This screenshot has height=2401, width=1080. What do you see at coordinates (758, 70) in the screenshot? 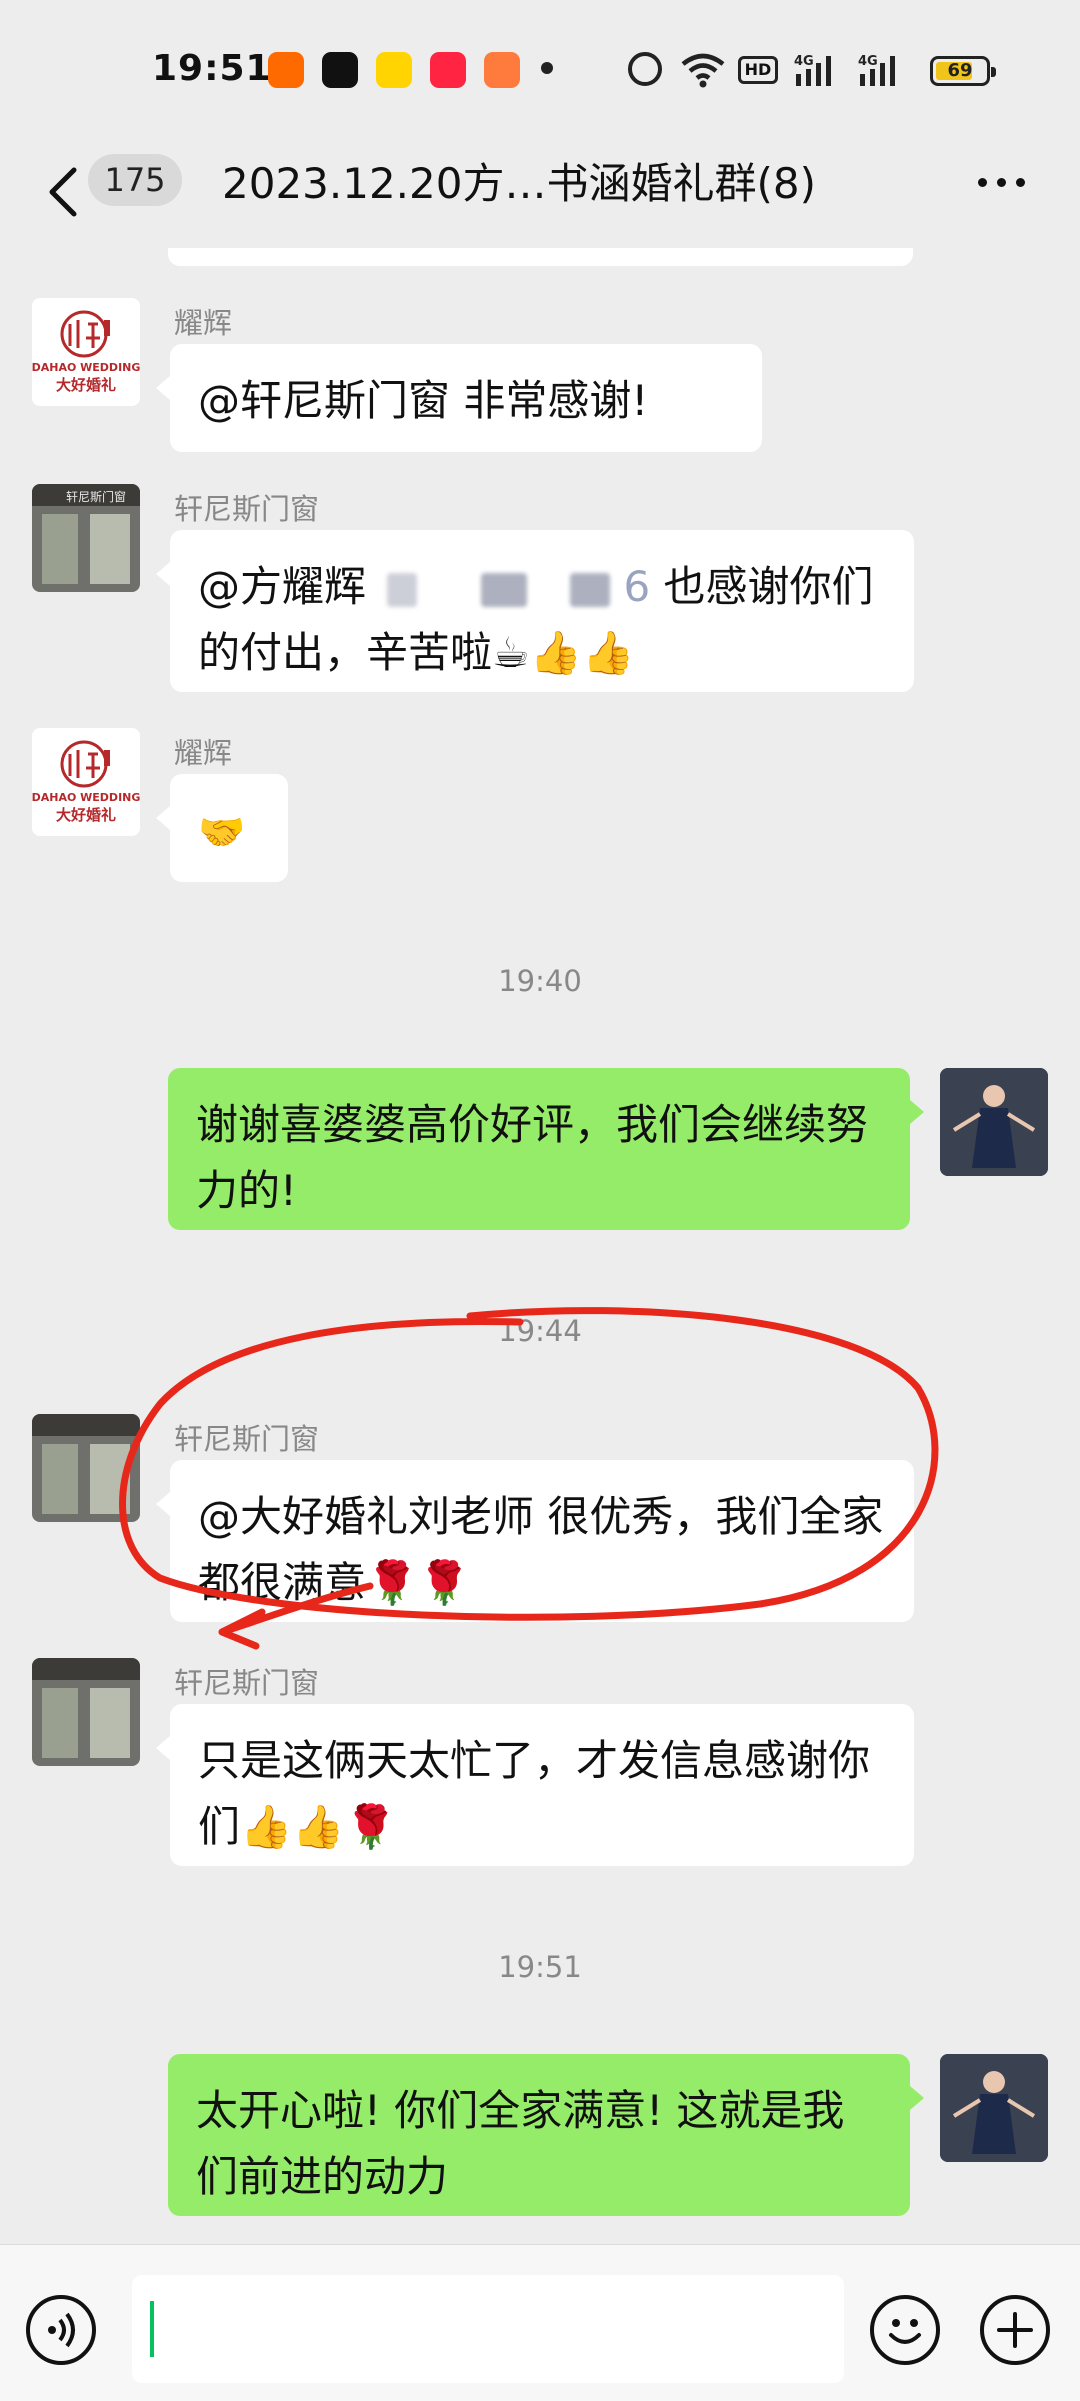
I see `hd-voice-icon: HD` at bounding box center [758, 70].